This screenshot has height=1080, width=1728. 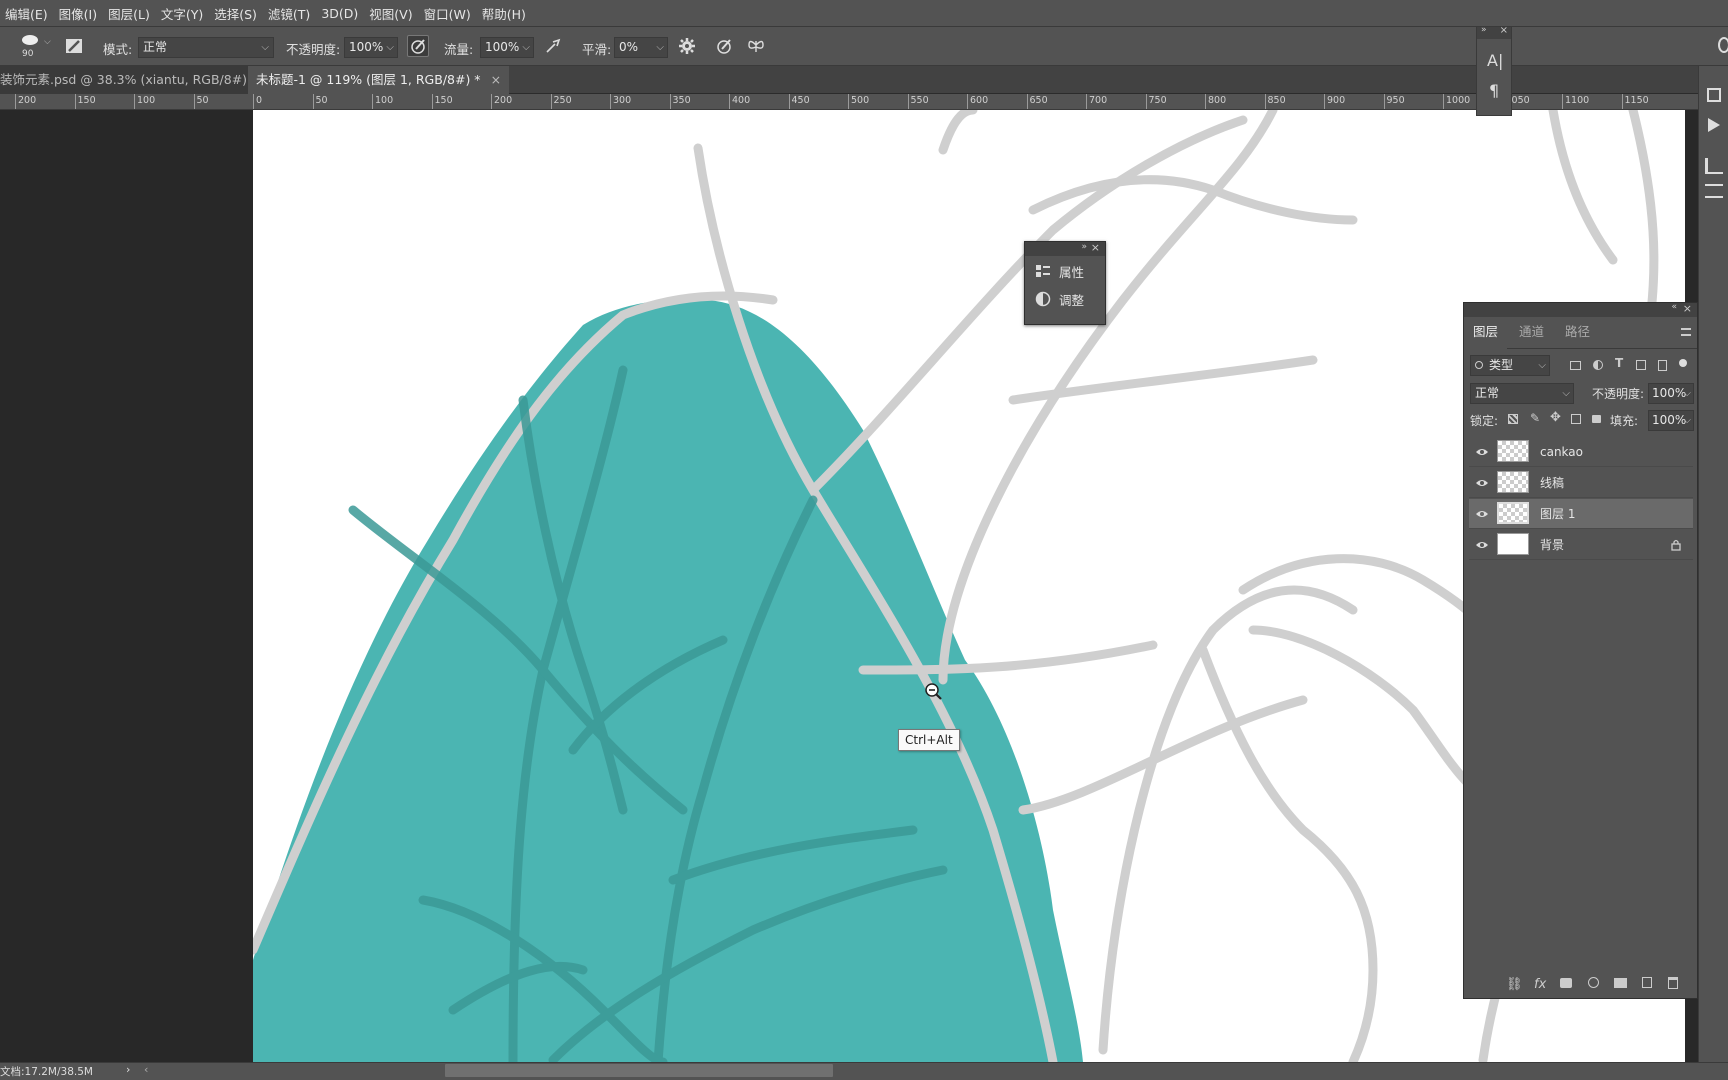 What do you see at coordinates (1593, 982) in the screenshot?
I see `new-adjustment-layer-icon` at bounding box center [1593, 982].